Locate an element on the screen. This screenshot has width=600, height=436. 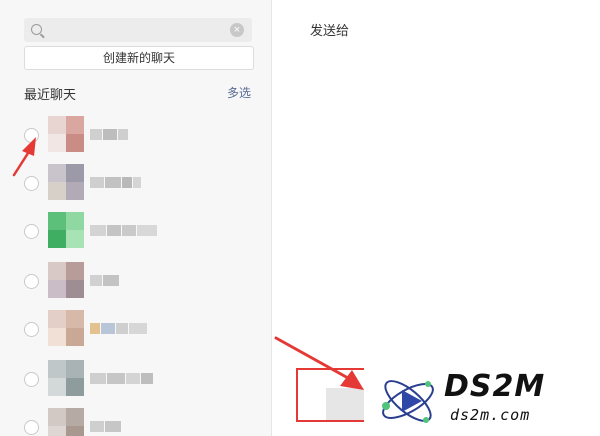
multi-select-button: 多选 is located at coordinates (239, 92).